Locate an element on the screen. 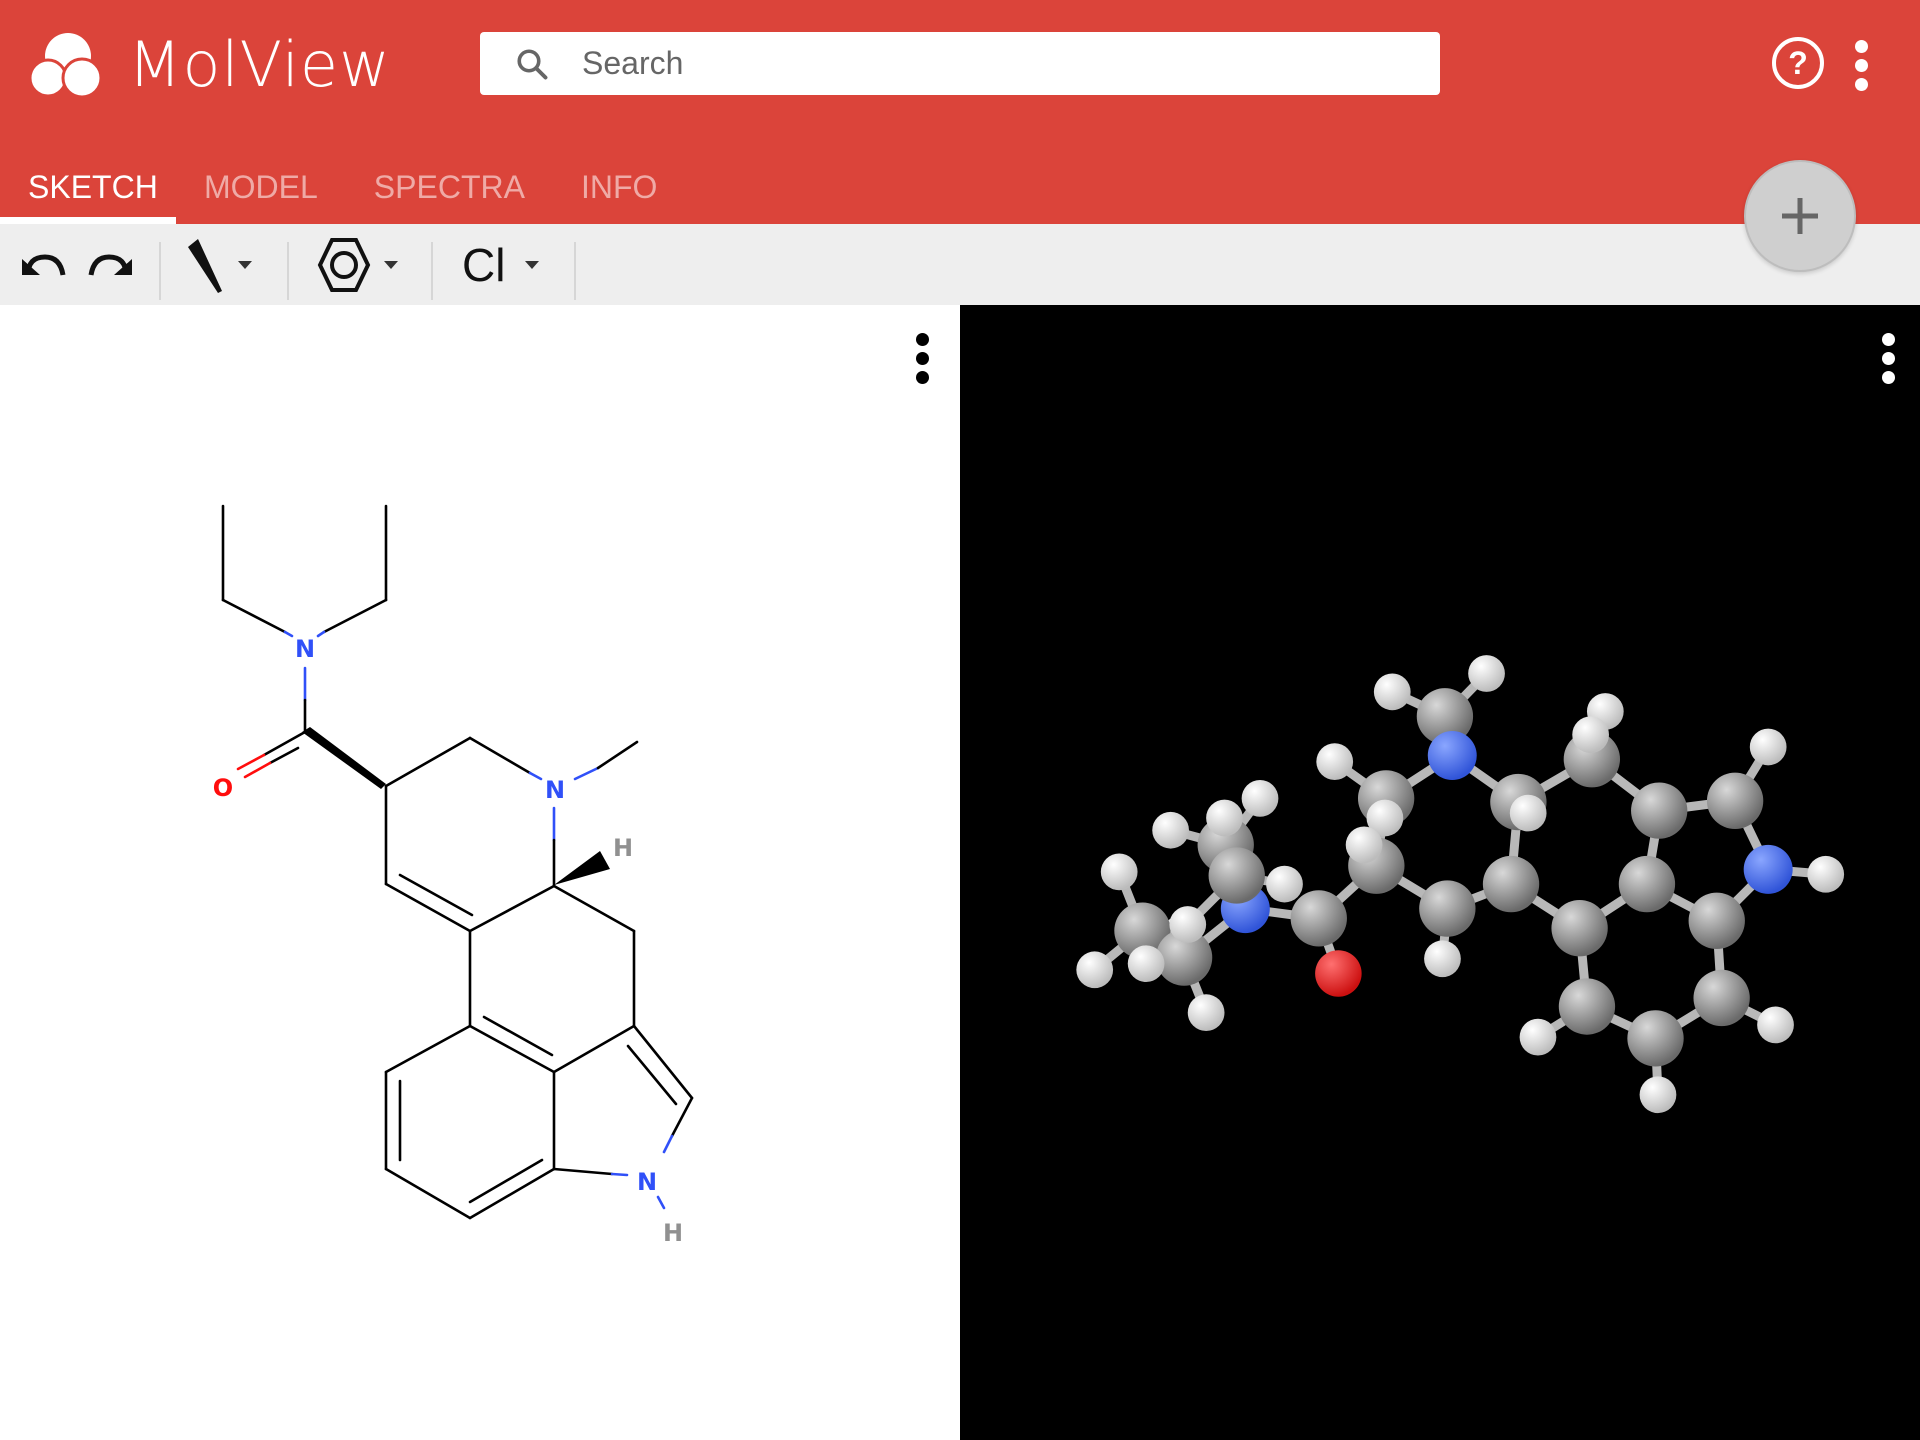 This screenshot has height=1440, width=1920. wedge-bond-icon is located at coordinates (205, 265).